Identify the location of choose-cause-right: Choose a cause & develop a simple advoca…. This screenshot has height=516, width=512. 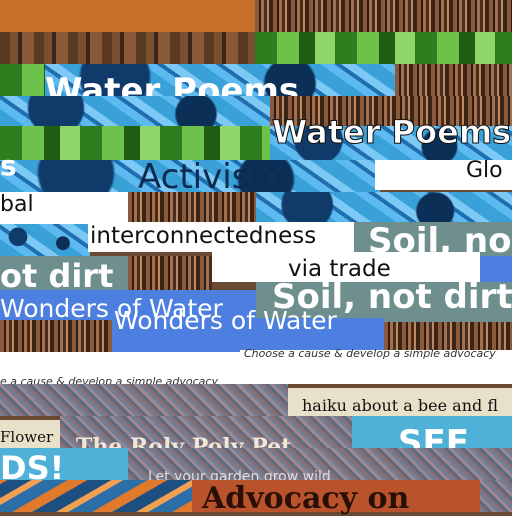
(370, 353).